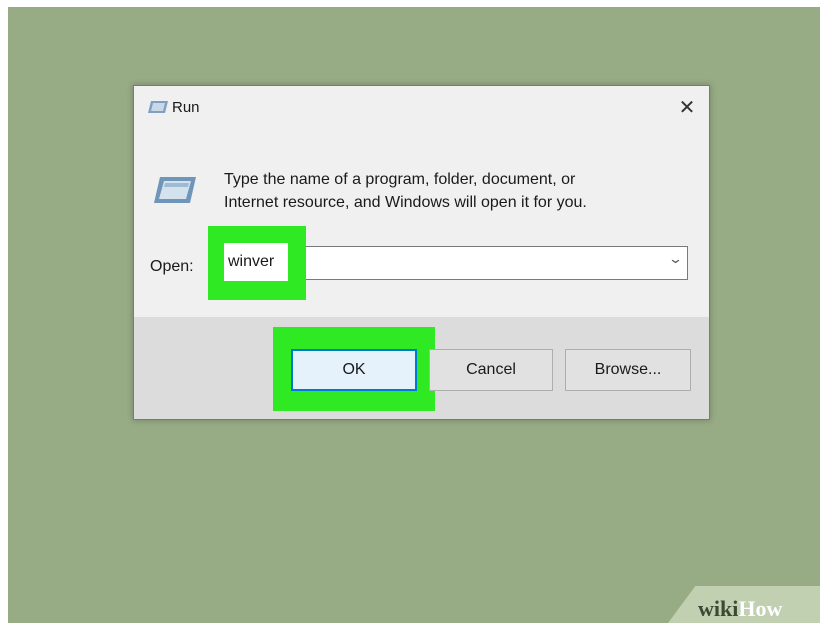  What do you see at coordinates (675, 259) in the screenshot?
I see `chevron-down-icon: ⌄` at bounding box center [675, 259].